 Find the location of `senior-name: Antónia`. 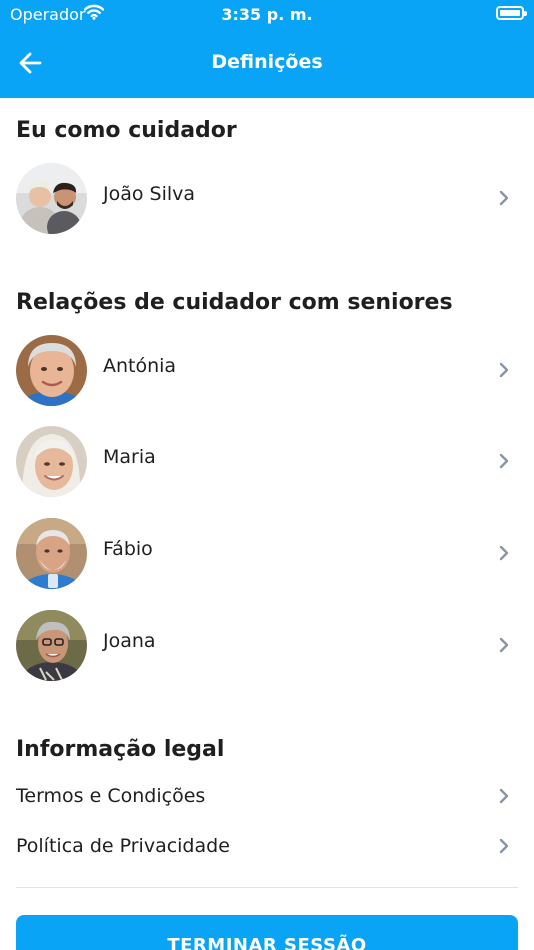

senior-name: Antónia is located at coordinates (140, 366).